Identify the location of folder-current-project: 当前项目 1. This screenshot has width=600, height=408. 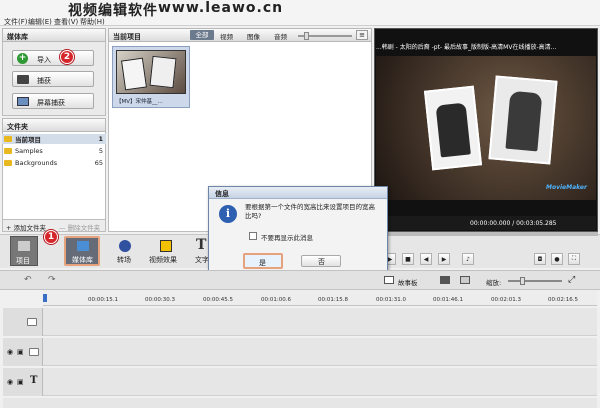
(54, 139).